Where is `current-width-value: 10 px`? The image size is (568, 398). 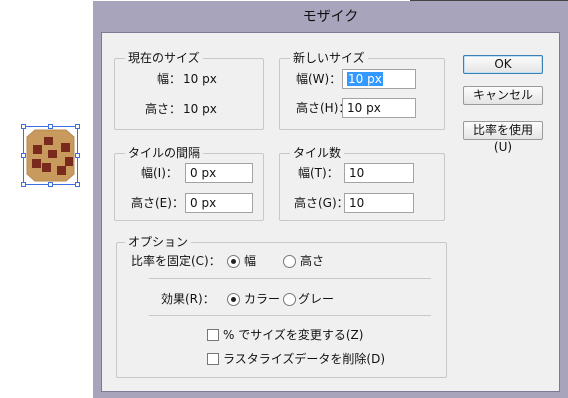
current-width-value: 10 px is located at coordinates (200, 79).